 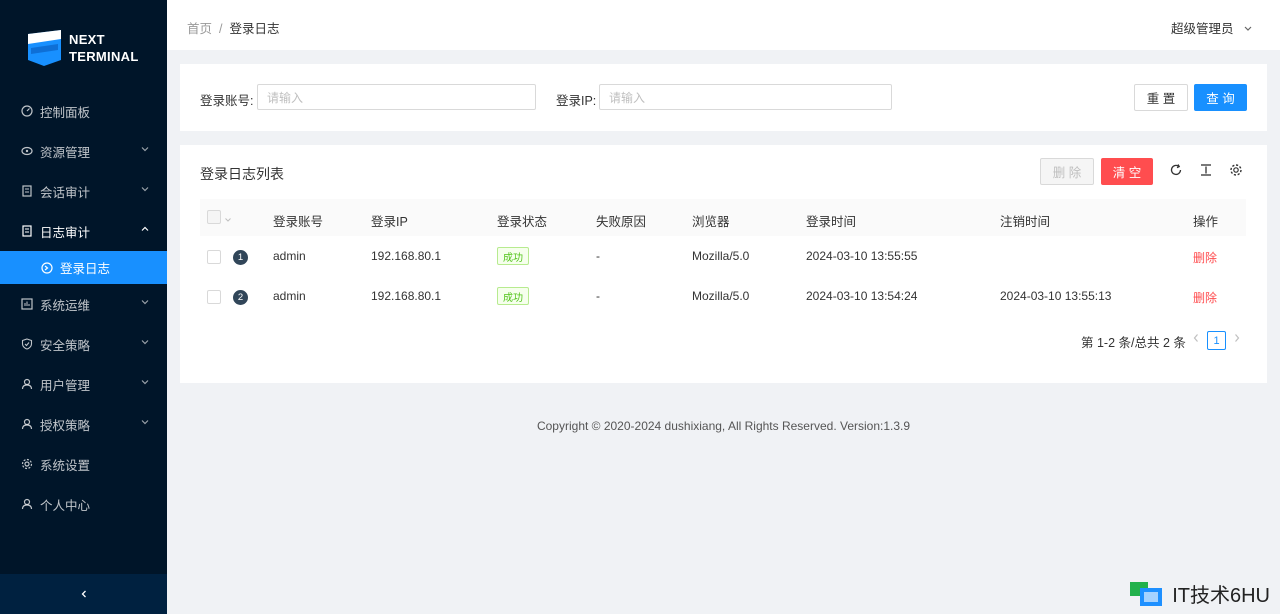 I want to click on reset-button: 重 置, so click(x=1161, y=97).